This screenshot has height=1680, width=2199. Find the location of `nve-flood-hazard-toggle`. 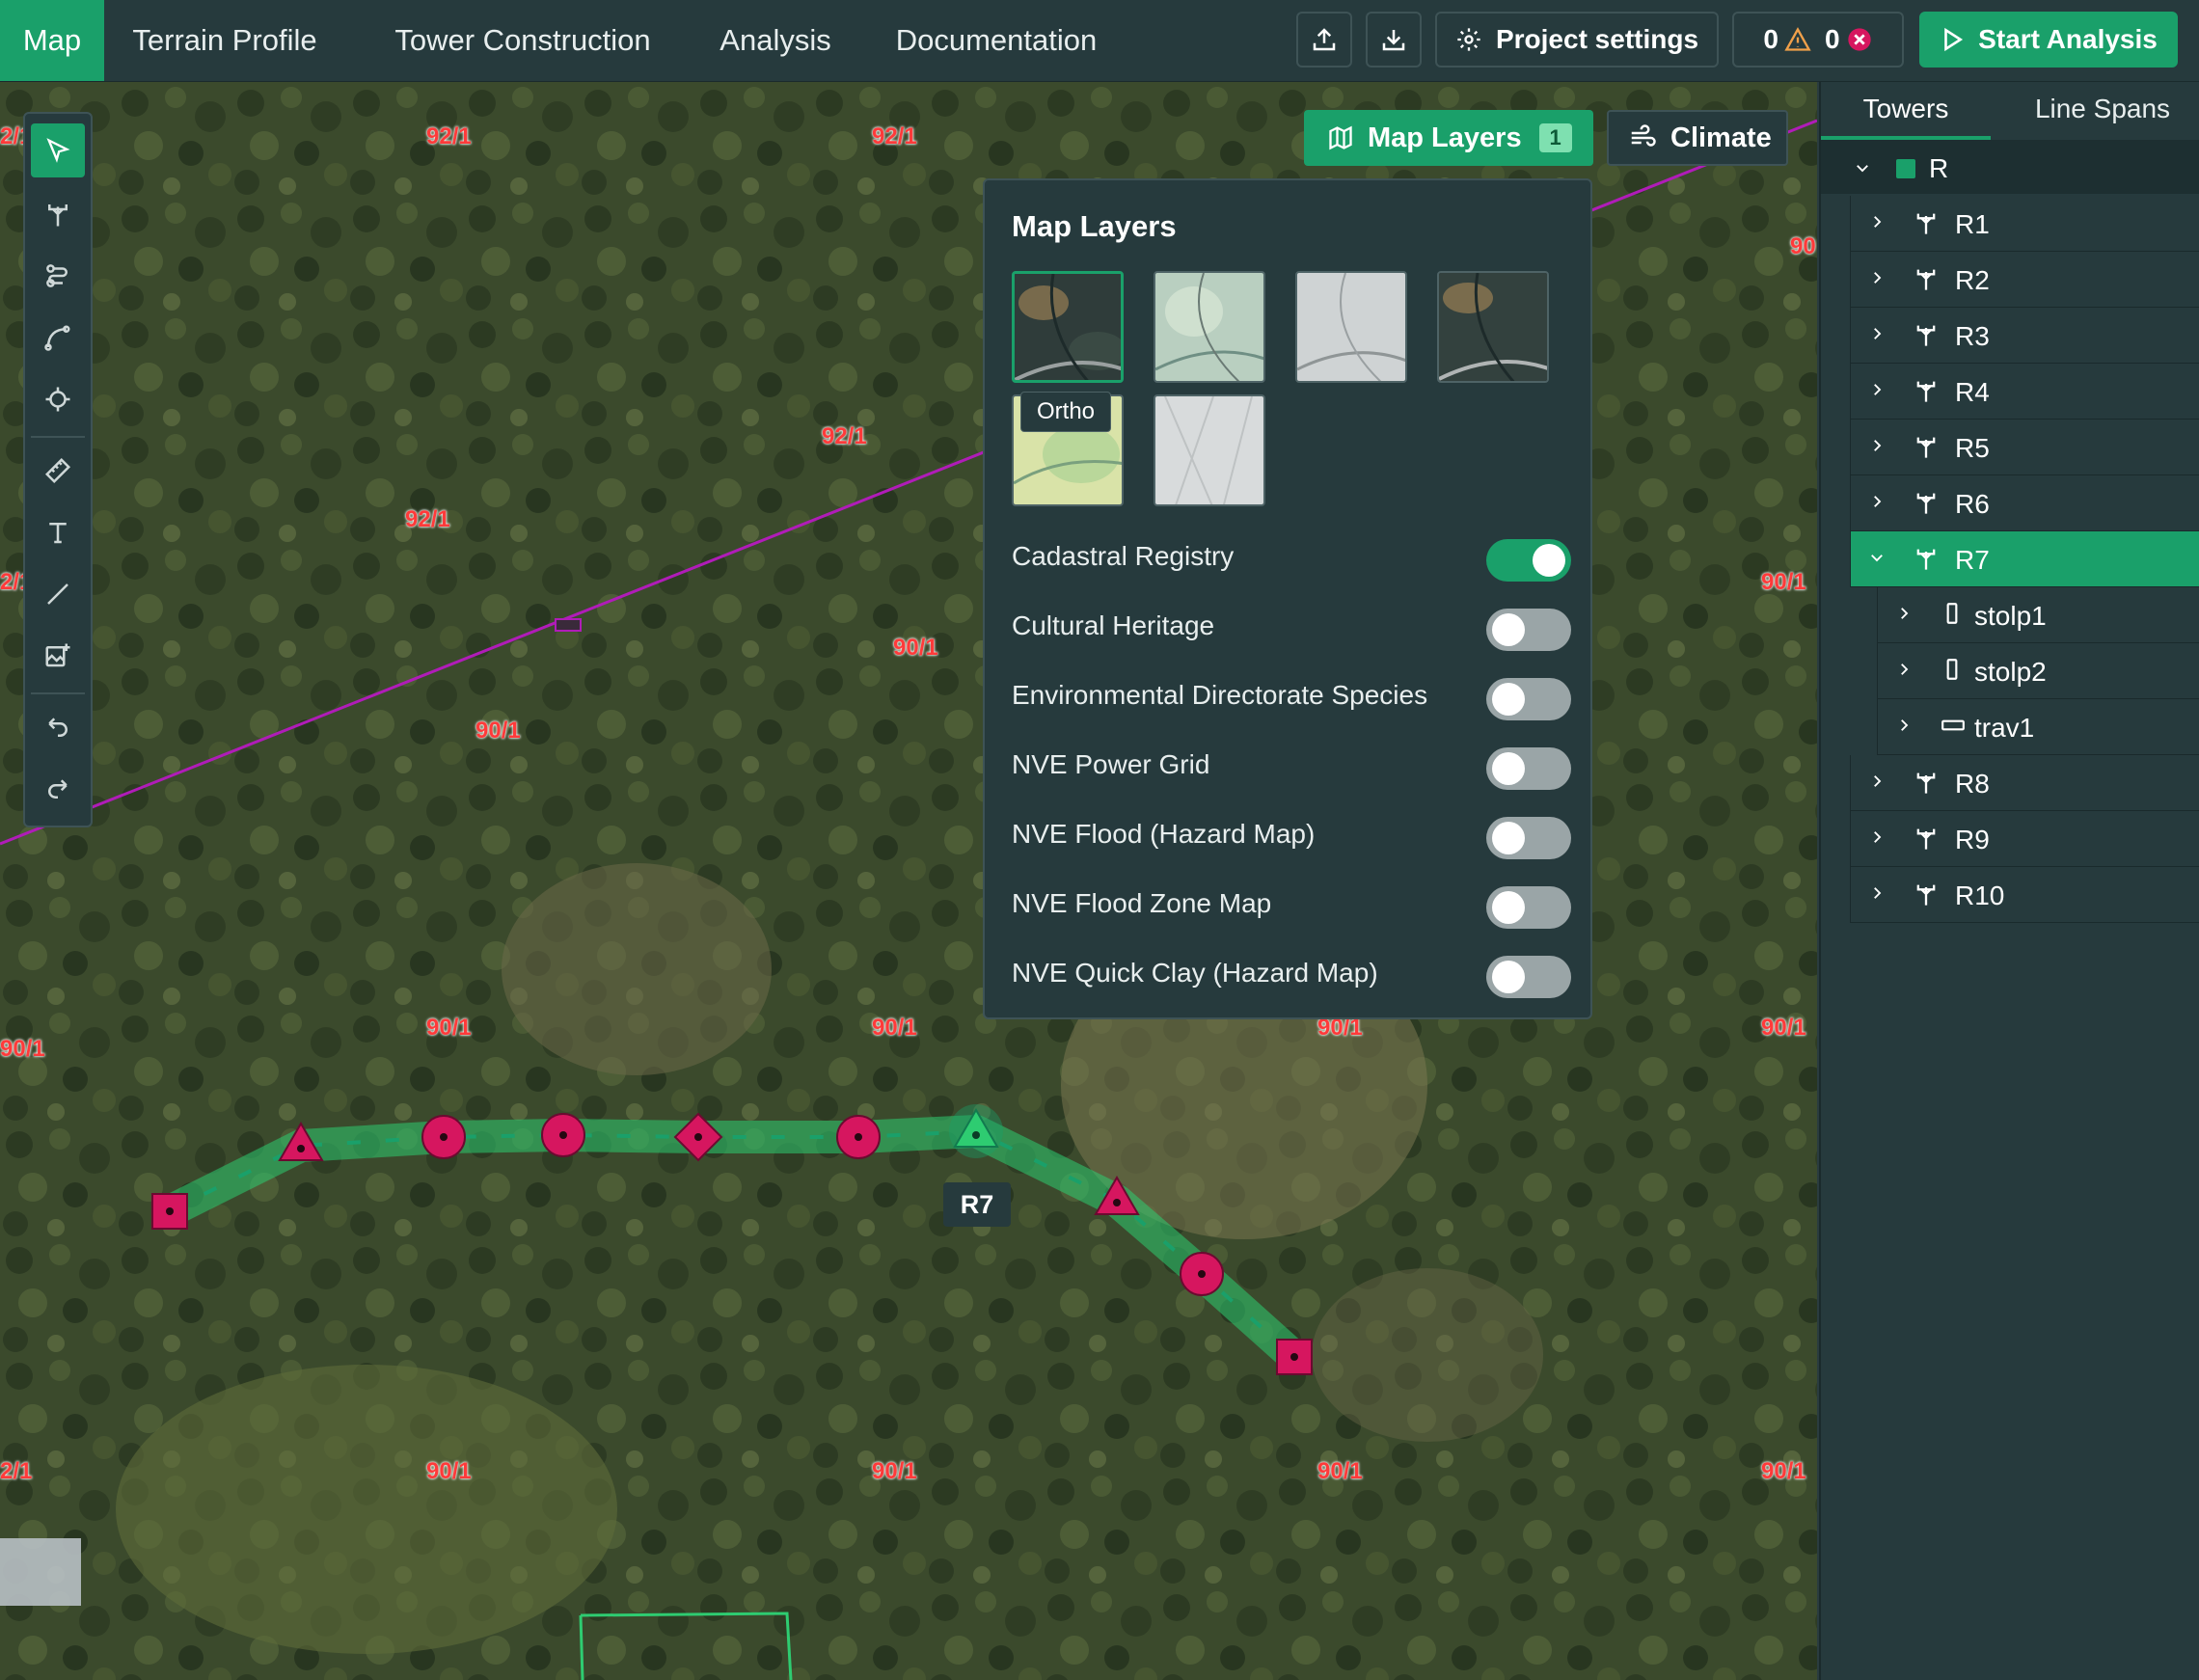

nve-flood-hazard-toggle is located at coordinates (1528, 838).